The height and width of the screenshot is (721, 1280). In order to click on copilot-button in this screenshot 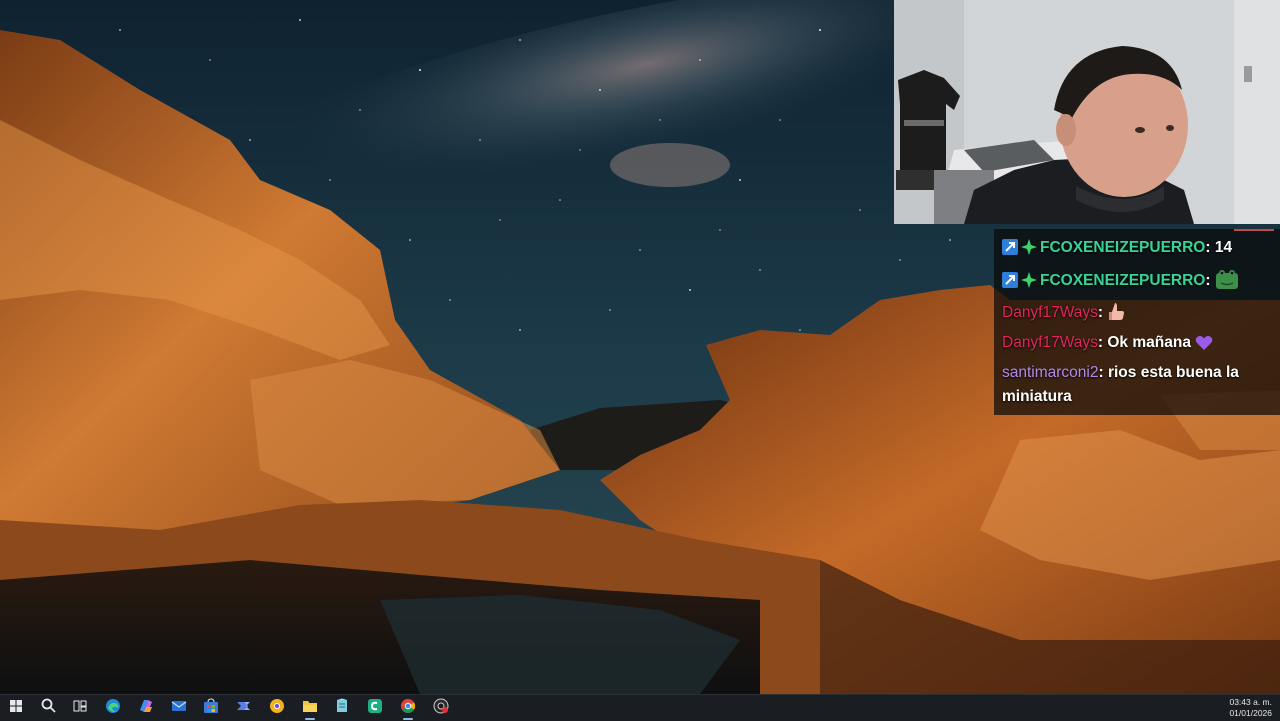, I will do `click(146, 708)`.